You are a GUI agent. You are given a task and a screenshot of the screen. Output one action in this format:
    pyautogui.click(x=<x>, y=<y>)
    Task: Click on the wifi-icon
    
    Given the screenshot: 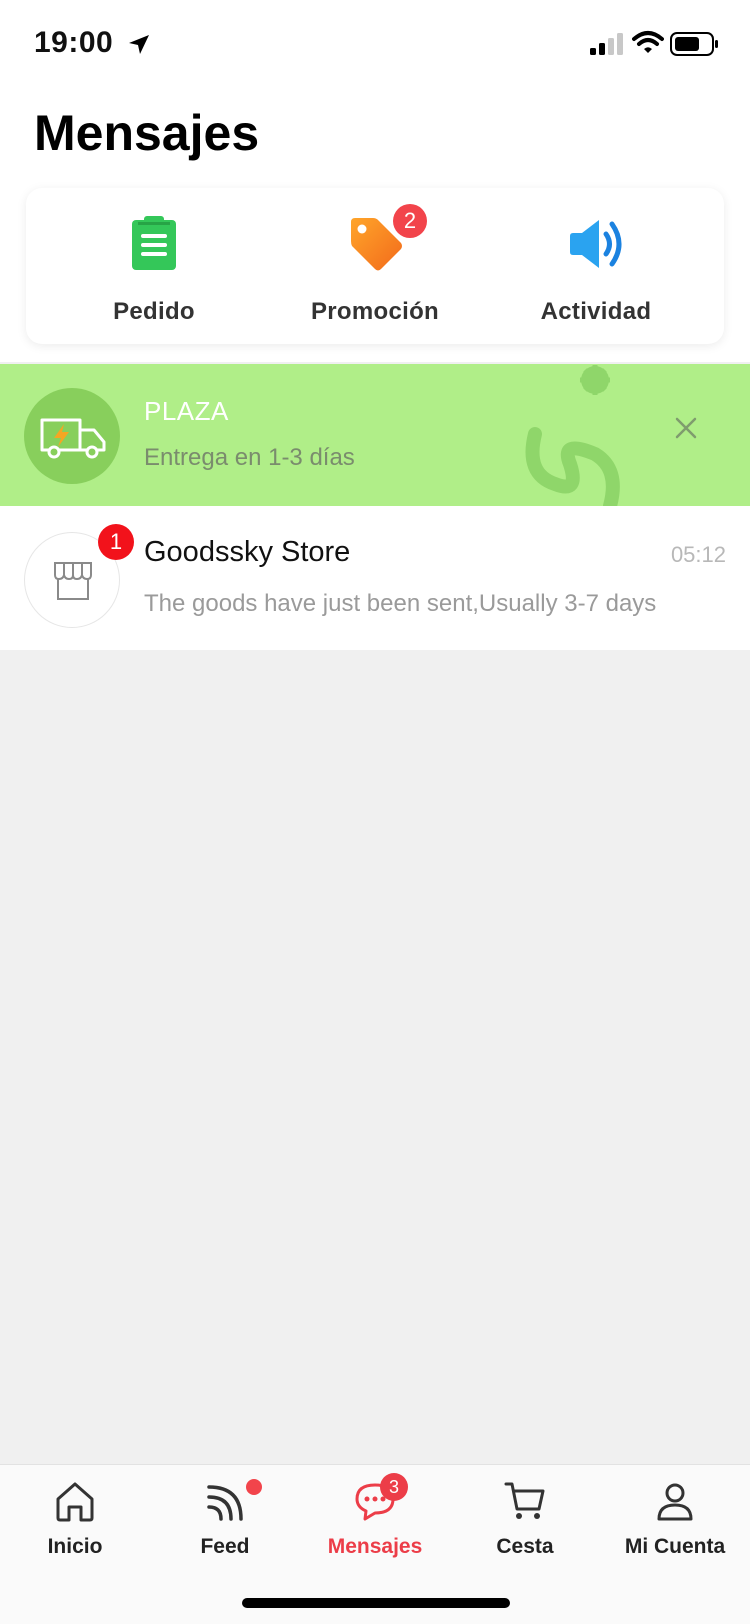 What is the action you would take?
    pyautogui.click(x=648, y=42)
    